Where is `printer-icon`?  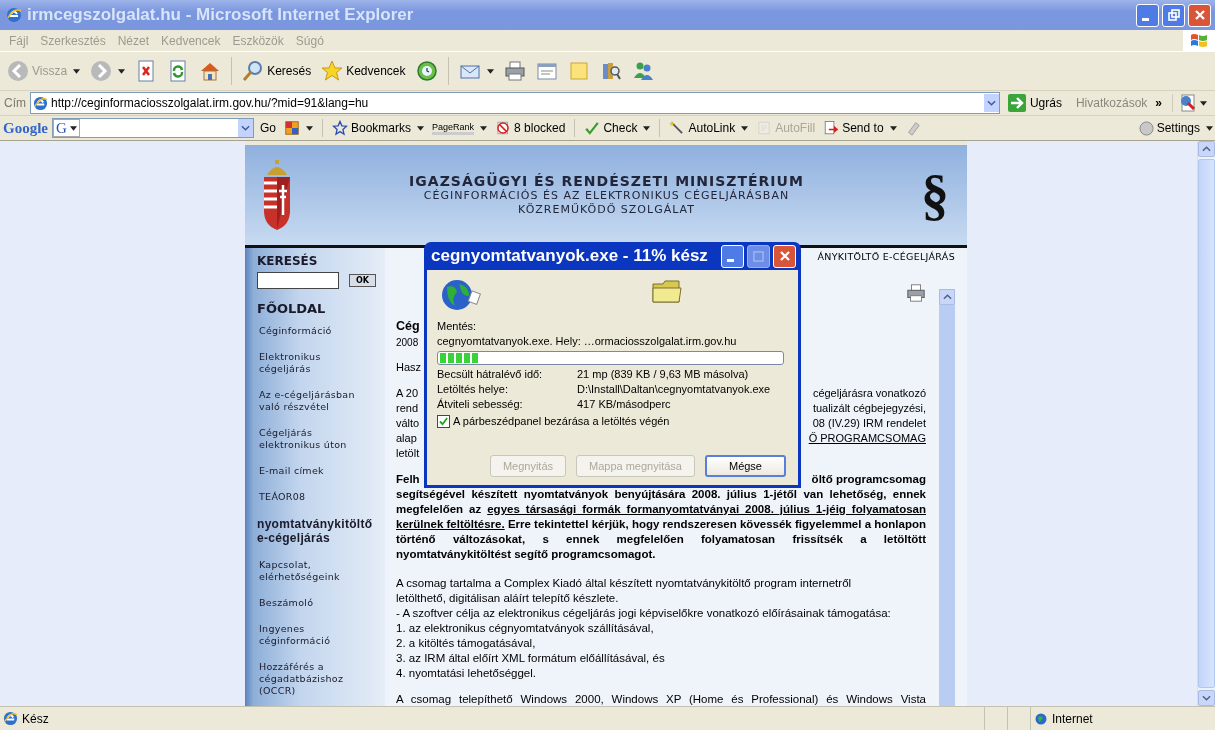
printer-icon is located at coordinates (514, 71).